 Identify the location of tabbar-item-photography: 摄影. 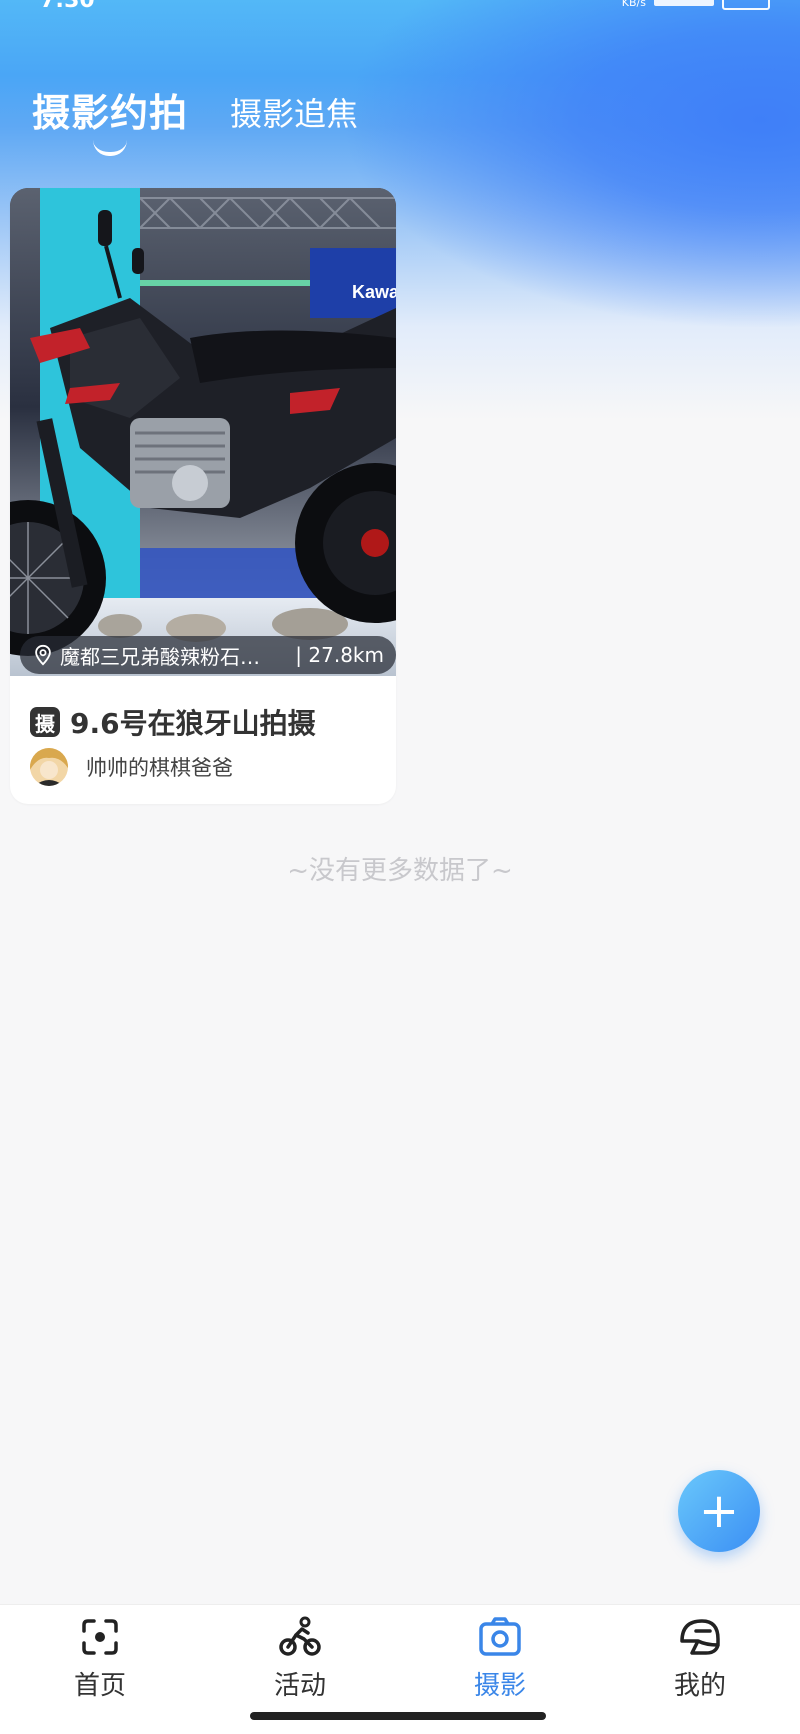
(500, 1655).